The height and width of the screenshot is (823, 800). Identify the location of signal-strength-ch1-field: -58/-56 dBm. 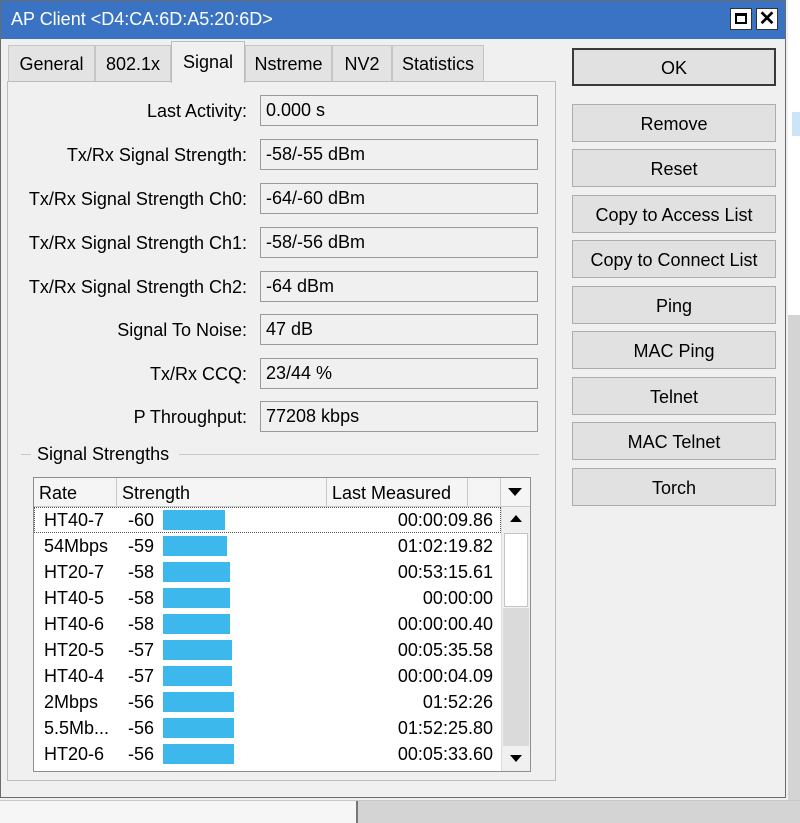
(399, 242).